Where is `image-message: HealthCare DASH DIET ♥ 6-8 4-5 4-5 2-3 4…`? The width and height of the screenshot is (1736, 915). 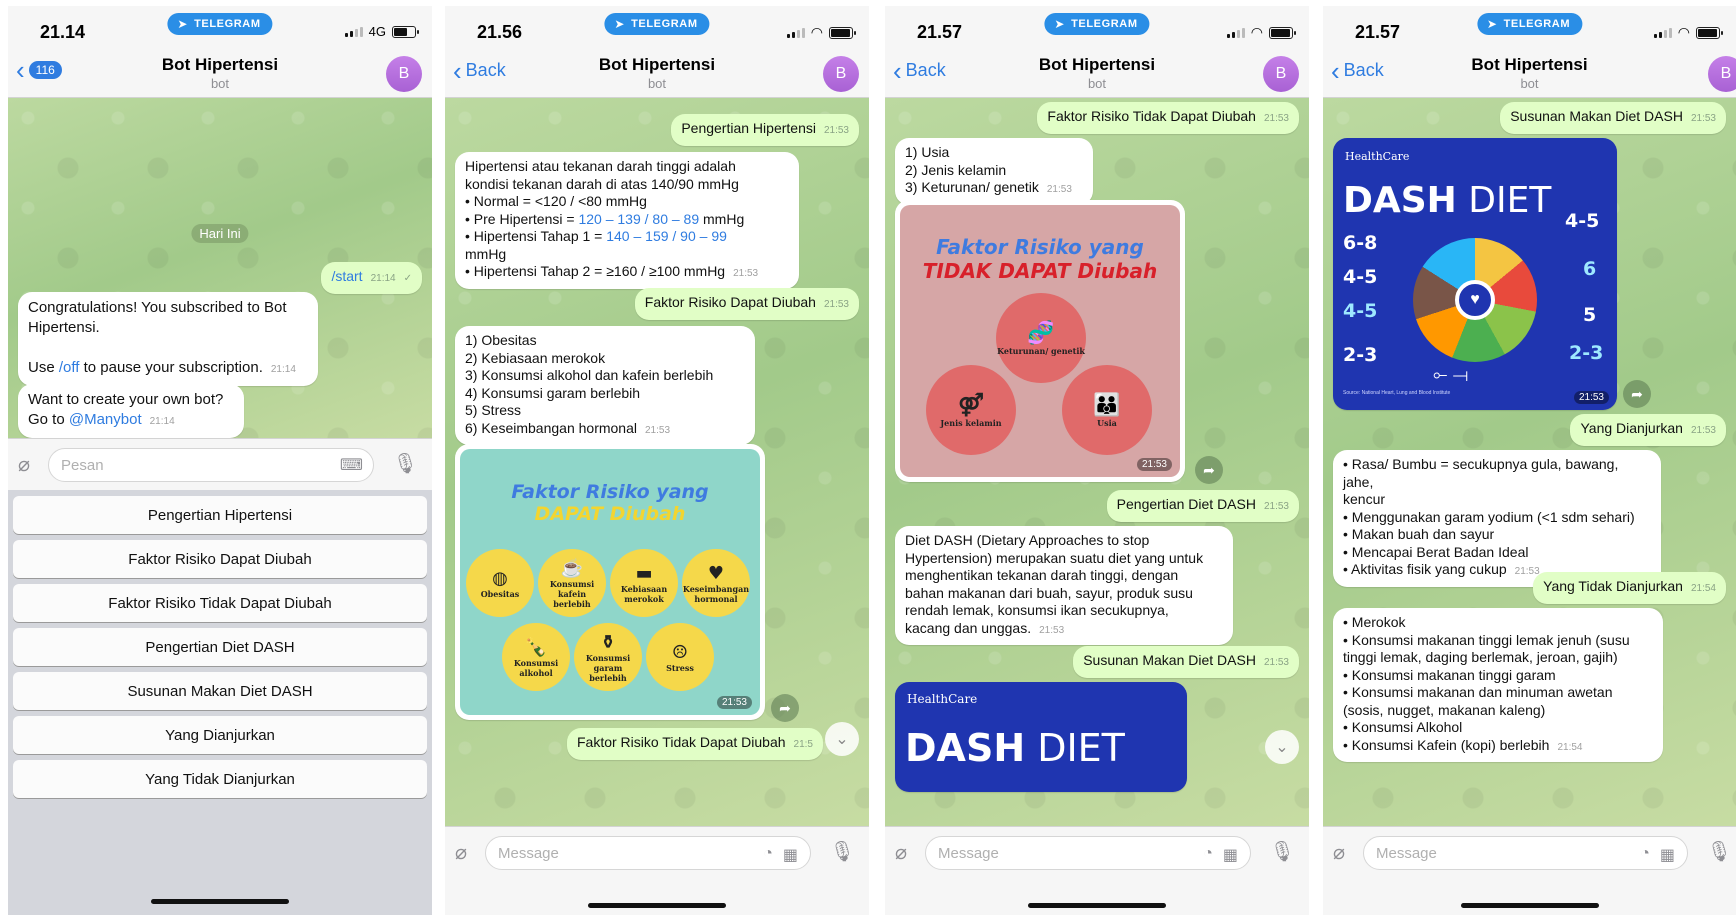 image-message: HealthCare DASH DIET ♥ 6-8 4-5 4-5 2-3 4… is located at coordinates (1475, 274).